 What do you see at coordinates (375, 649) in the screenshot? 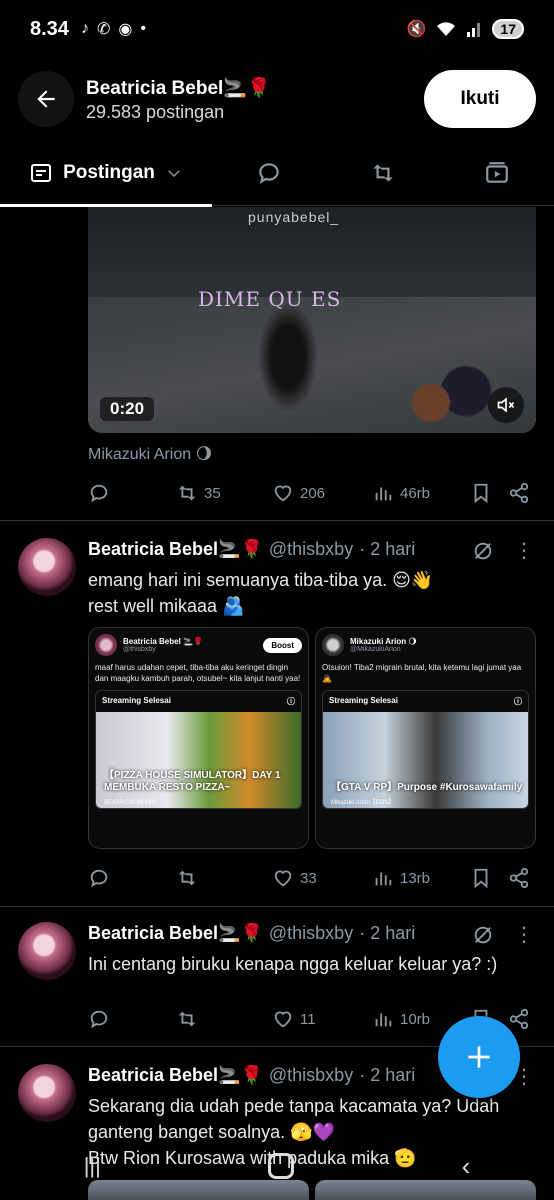
I see `card-author-handle: @MikazukiArion` at bounding box center [375, 649].